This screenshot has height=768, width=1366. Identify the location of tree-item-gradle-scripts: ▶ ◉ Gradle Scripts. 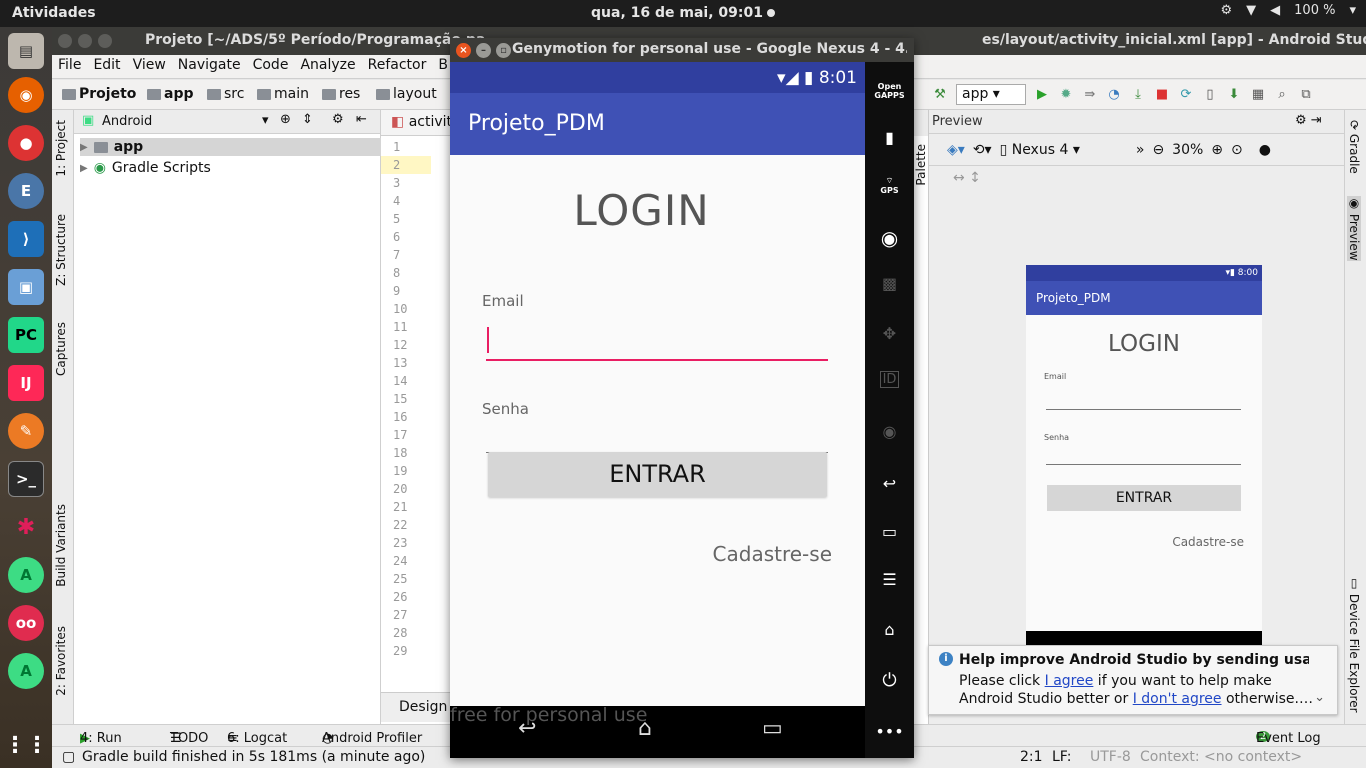
(145, 168).